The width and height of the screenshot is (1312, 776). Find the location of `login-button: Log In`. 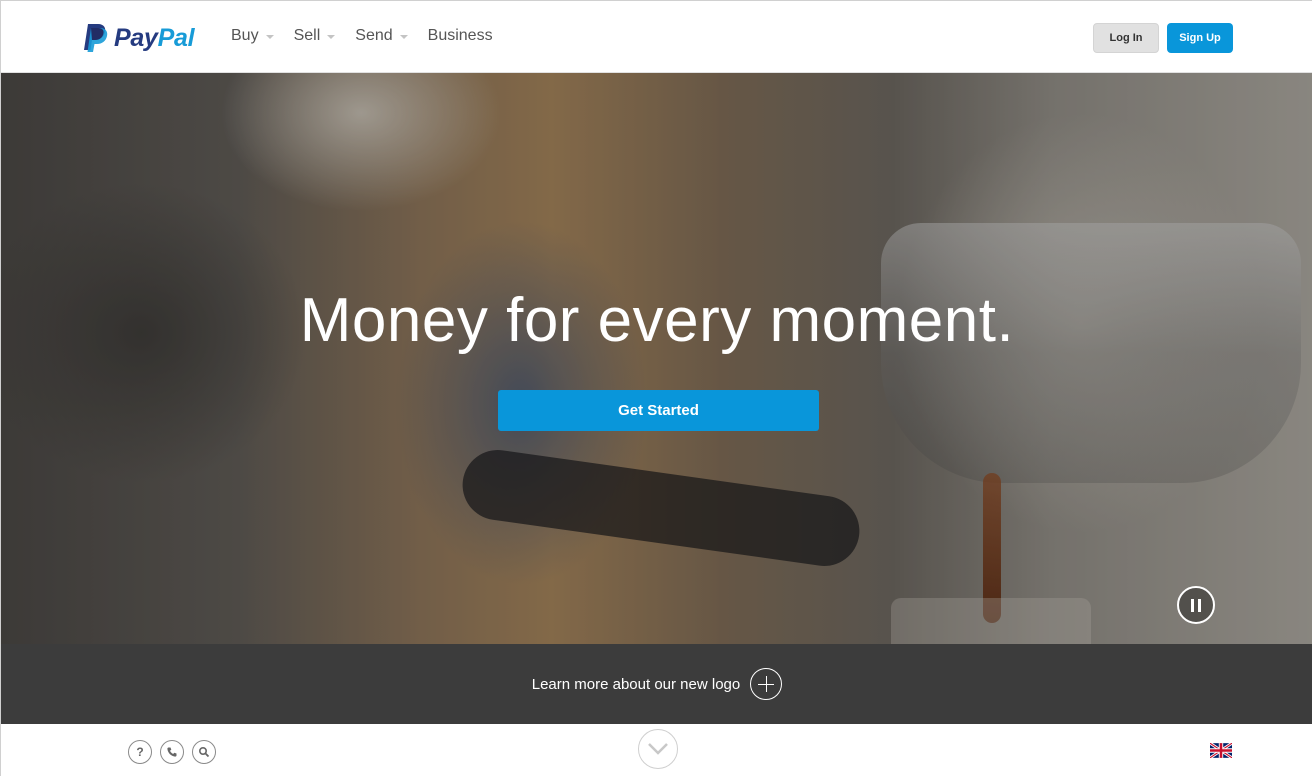

login-button: Log In is located at coordinates (1126, 38).